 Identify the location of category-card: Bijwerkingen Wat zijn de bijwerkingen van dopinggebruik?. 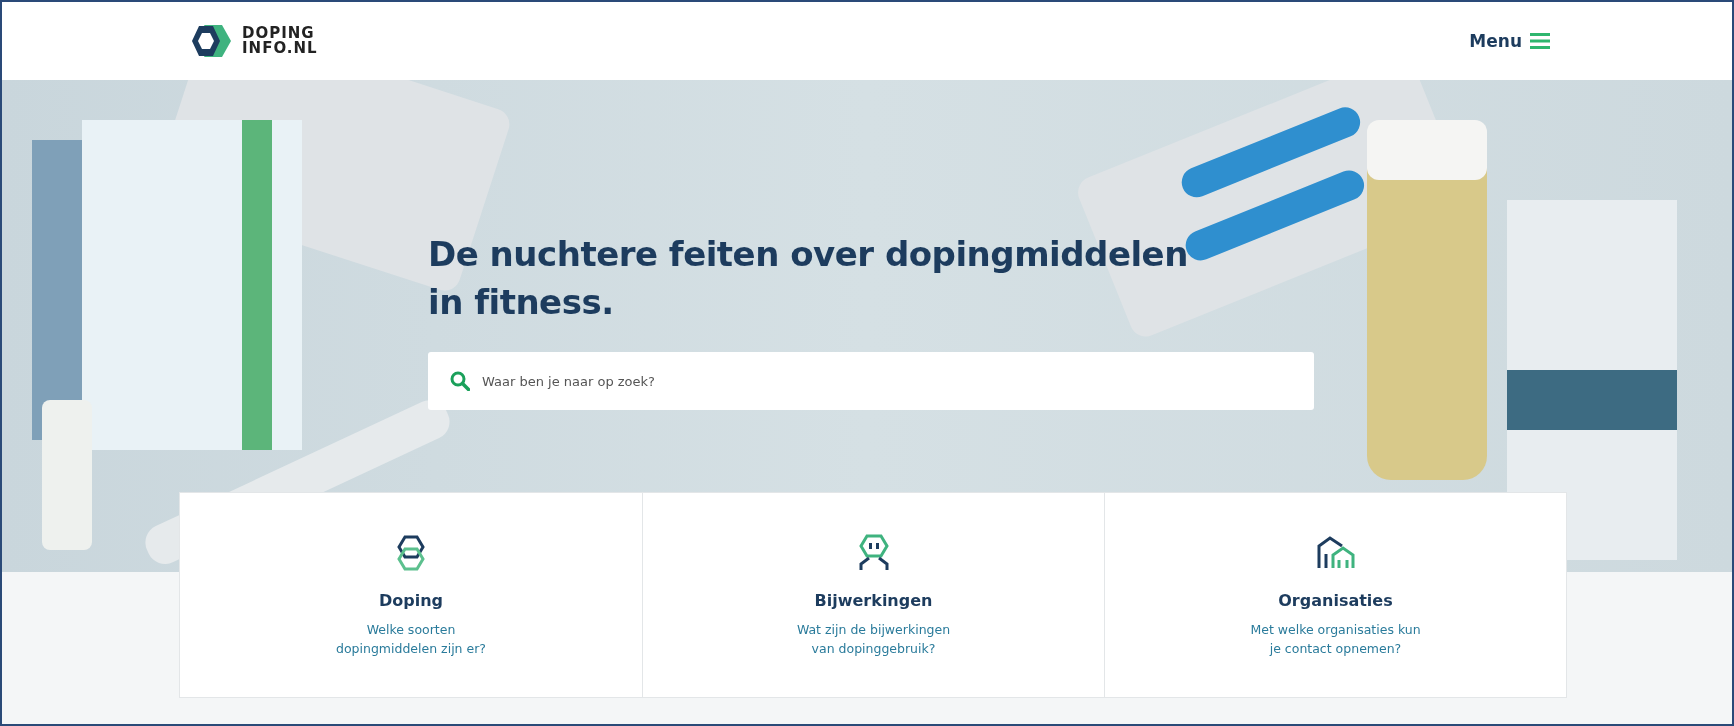
(873, 595).